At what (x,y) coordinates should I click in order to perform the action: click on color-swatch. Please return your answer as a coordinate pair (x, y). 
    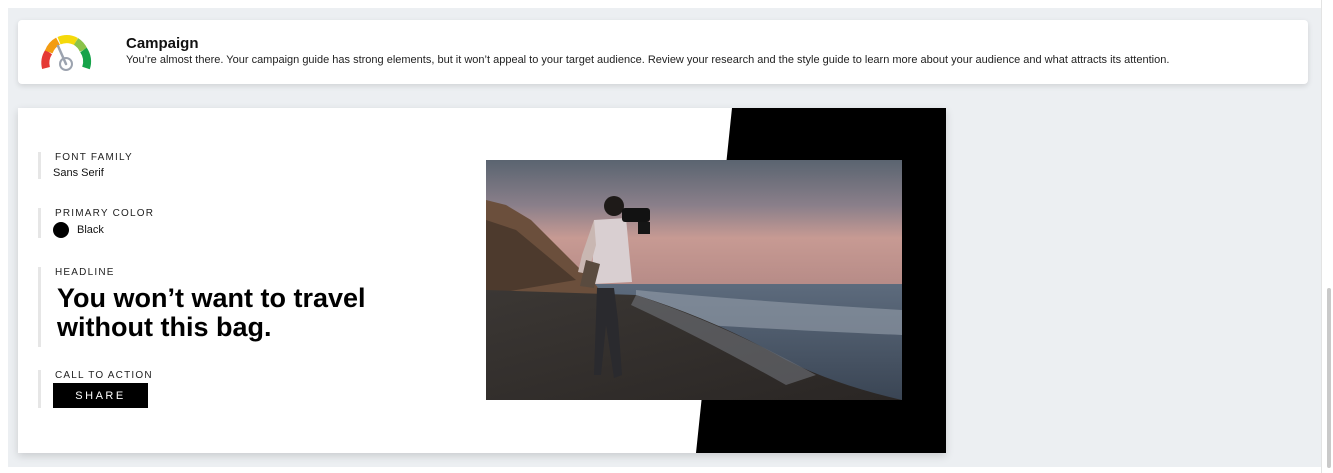
    Looking at the image, I should click on (61, 230).